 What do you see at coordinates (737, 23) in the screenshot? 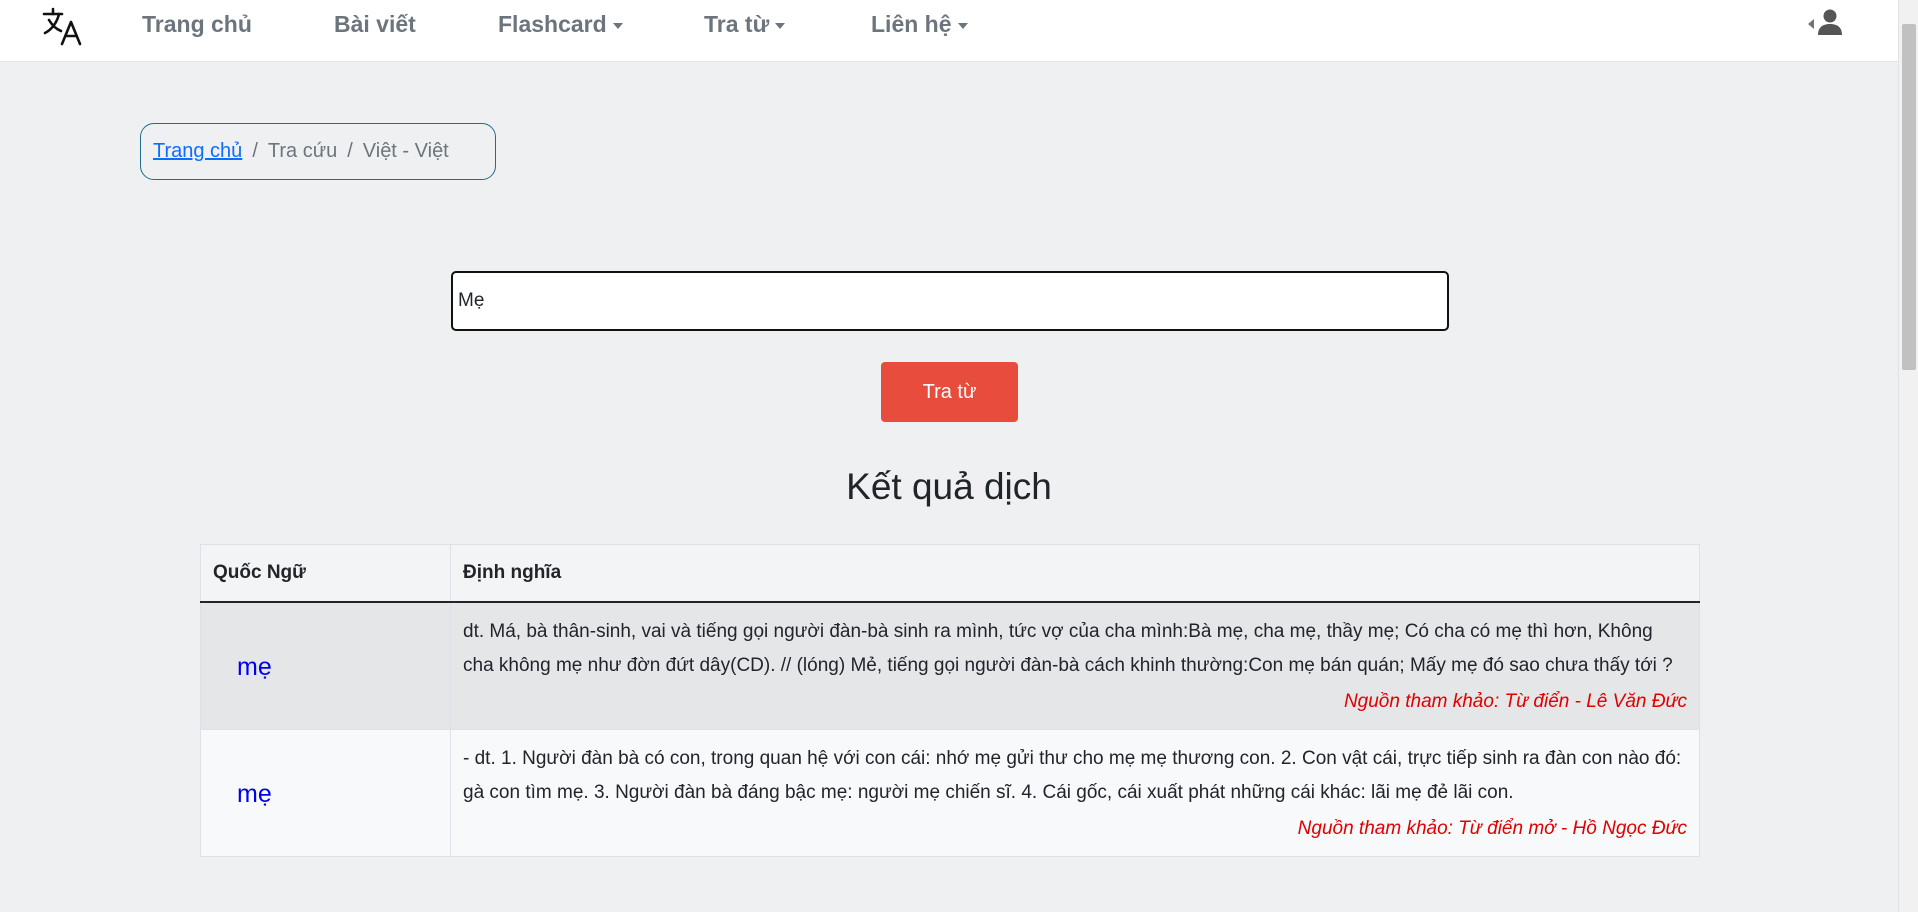
I see `nav-lookup-label: Tra từ` at bounding box center [737, 23].